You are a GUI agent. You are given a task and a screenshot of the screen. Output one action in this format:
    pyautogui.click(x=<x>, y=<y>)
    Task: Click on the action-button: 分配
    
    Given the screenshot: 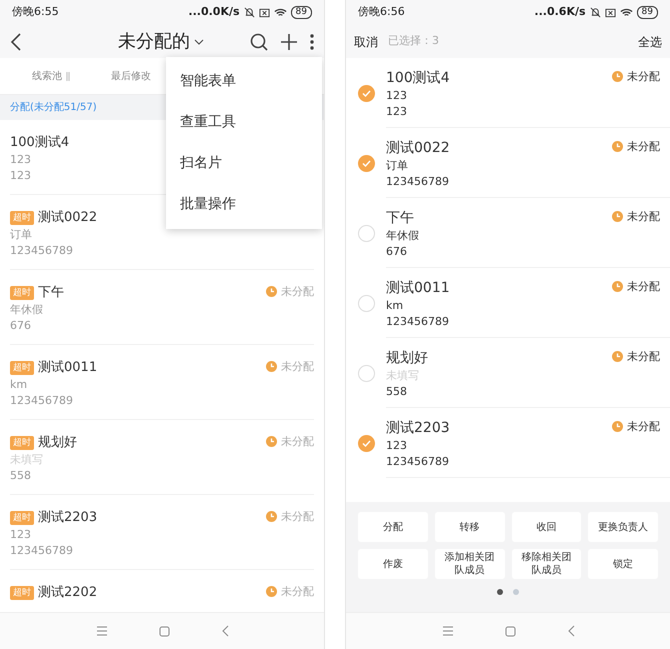 What is the action you would take?
    pyautogui.click(x=393, y=527)
    